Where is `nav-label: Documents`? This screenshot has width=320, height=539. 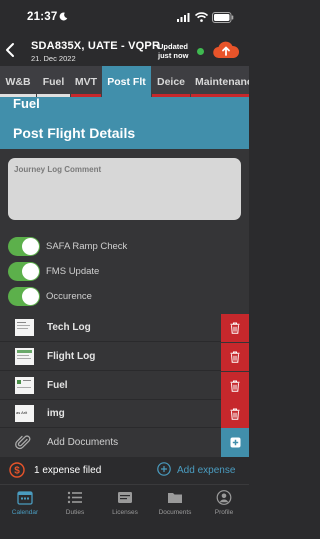
nav-label: Documents is located at coordinates (175, 512).